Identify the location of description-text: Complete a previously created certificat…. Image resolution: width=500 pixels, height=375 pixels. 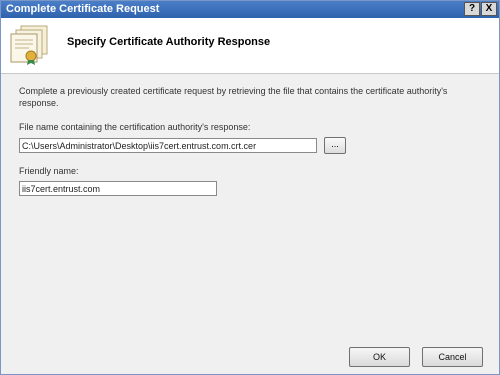
(233, 97).